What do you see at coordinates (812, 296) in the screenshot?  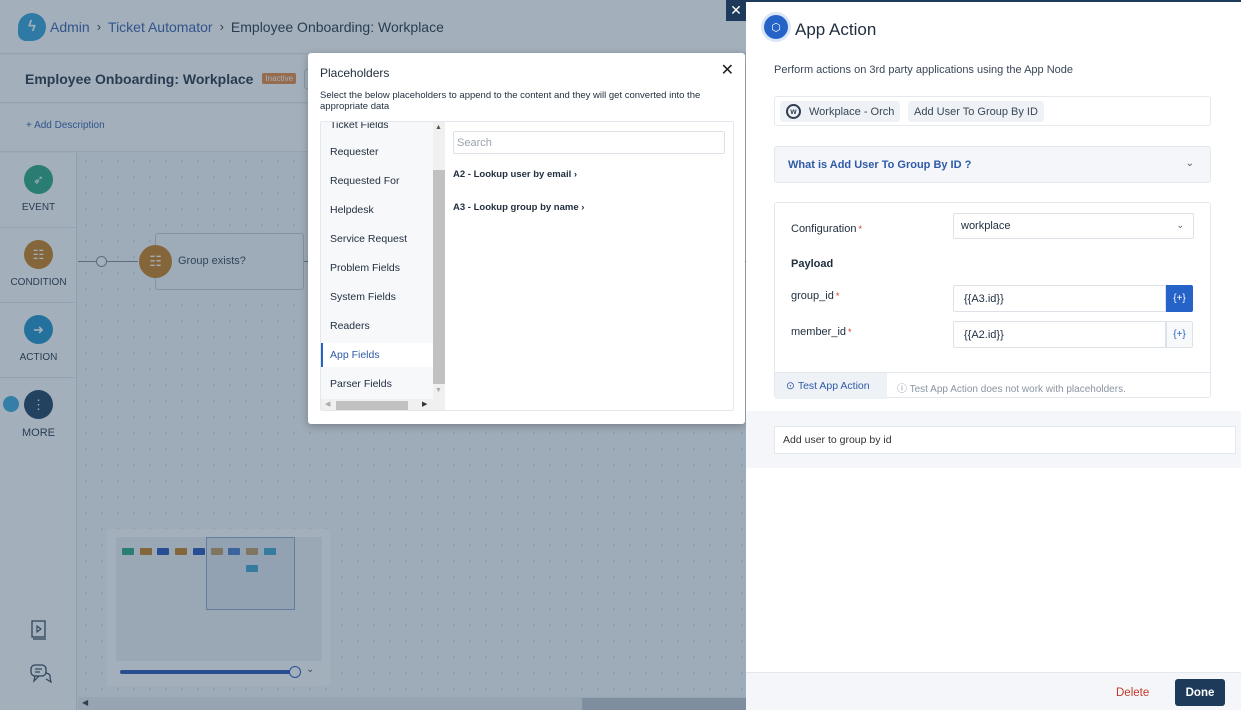 I see `group-id-label-text: group_id` at bounding box center [812, 296].